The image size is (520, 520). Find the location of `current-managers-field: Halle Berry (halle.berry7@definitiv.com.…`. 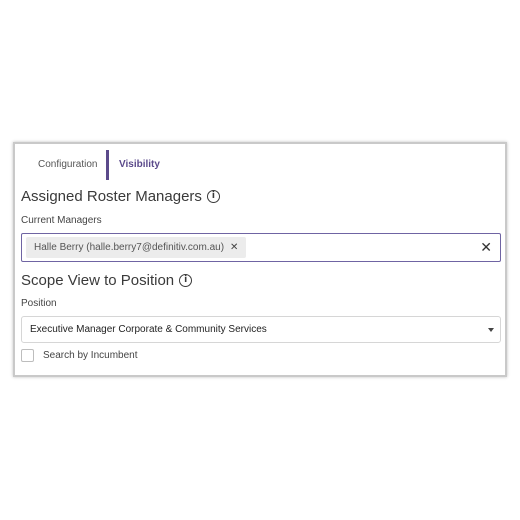

current-managers-field: Halle Berry (halle.berry7@definitiv.com.… is located at coordinates (261, 247).